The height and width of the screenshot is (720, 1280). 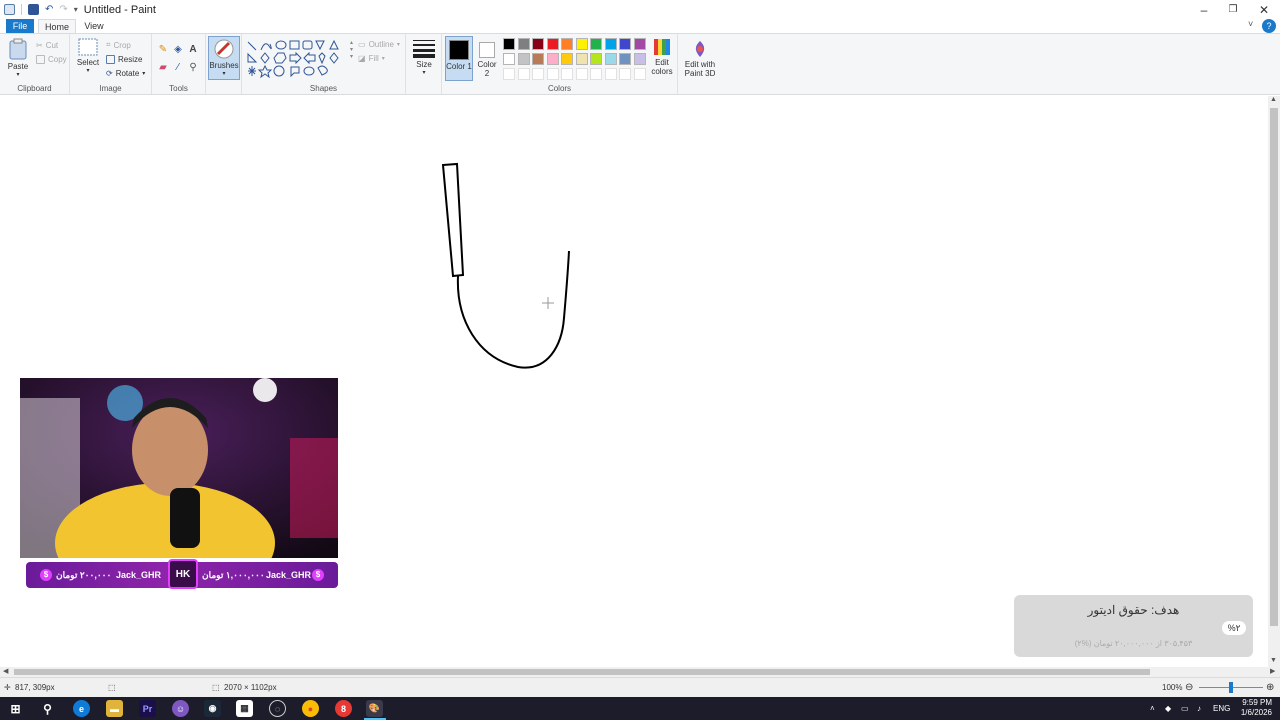 I want to click on select-button: Select ▾, so click(x=88, y=57).